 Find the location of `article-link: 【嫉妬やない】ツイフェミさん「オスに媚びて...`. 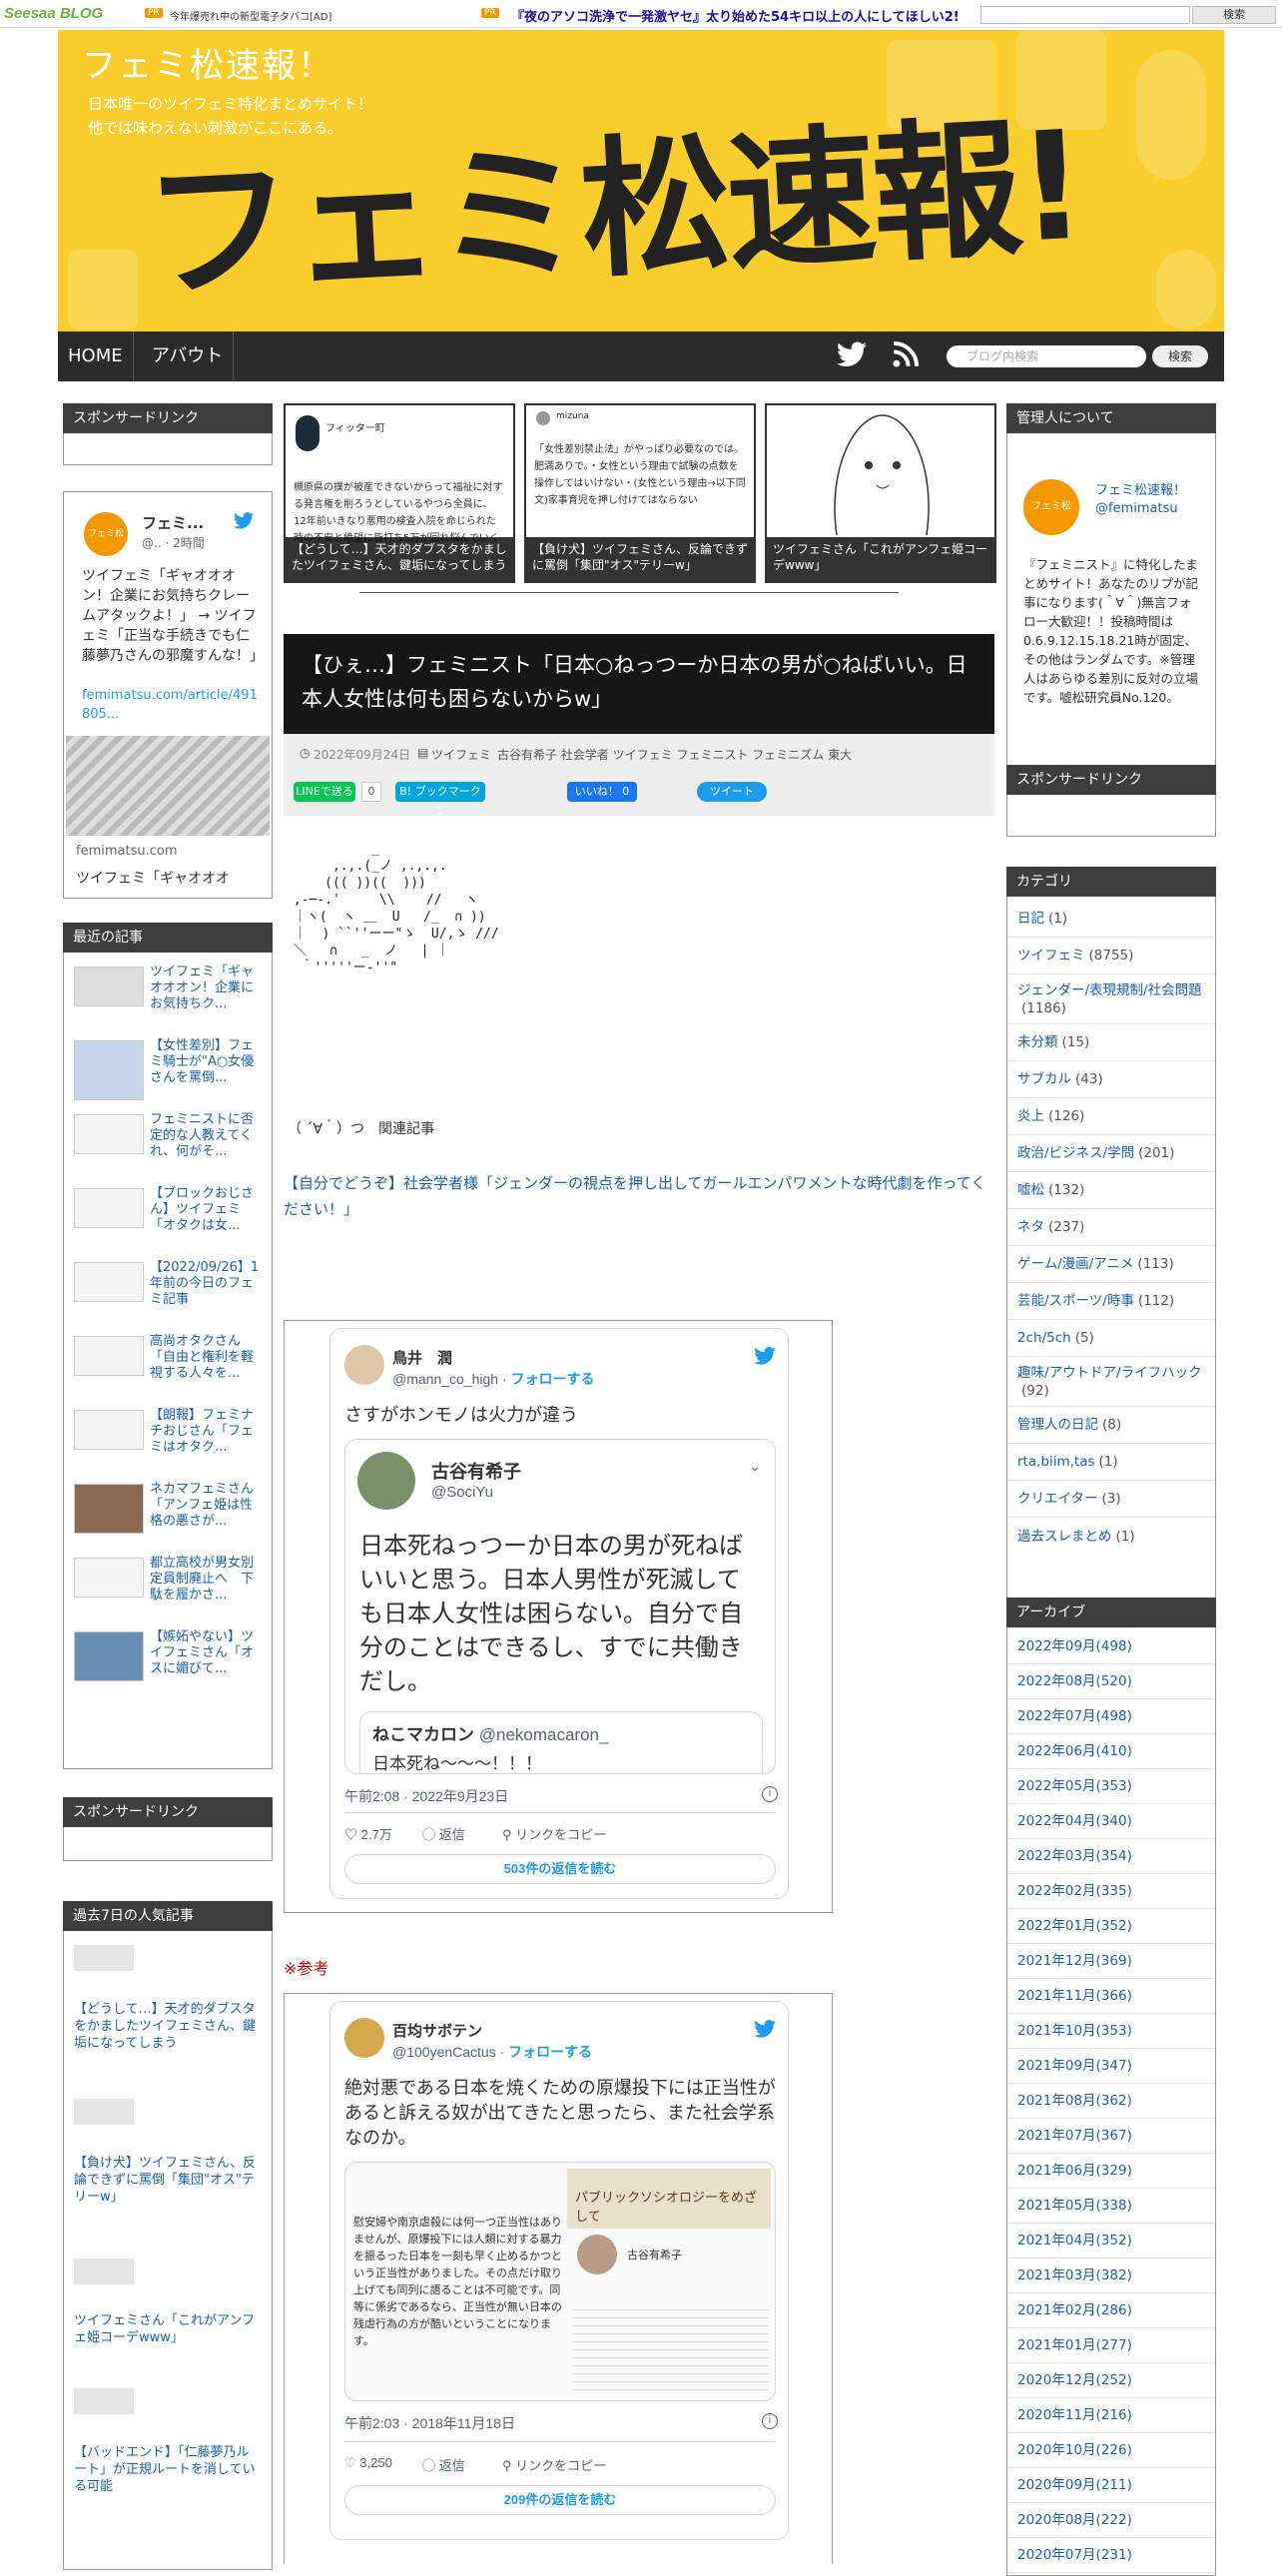

article-link: 【嫉妬やない】ツイフェミさん「オスに媚びて... is located at coordinates (207, 1653).